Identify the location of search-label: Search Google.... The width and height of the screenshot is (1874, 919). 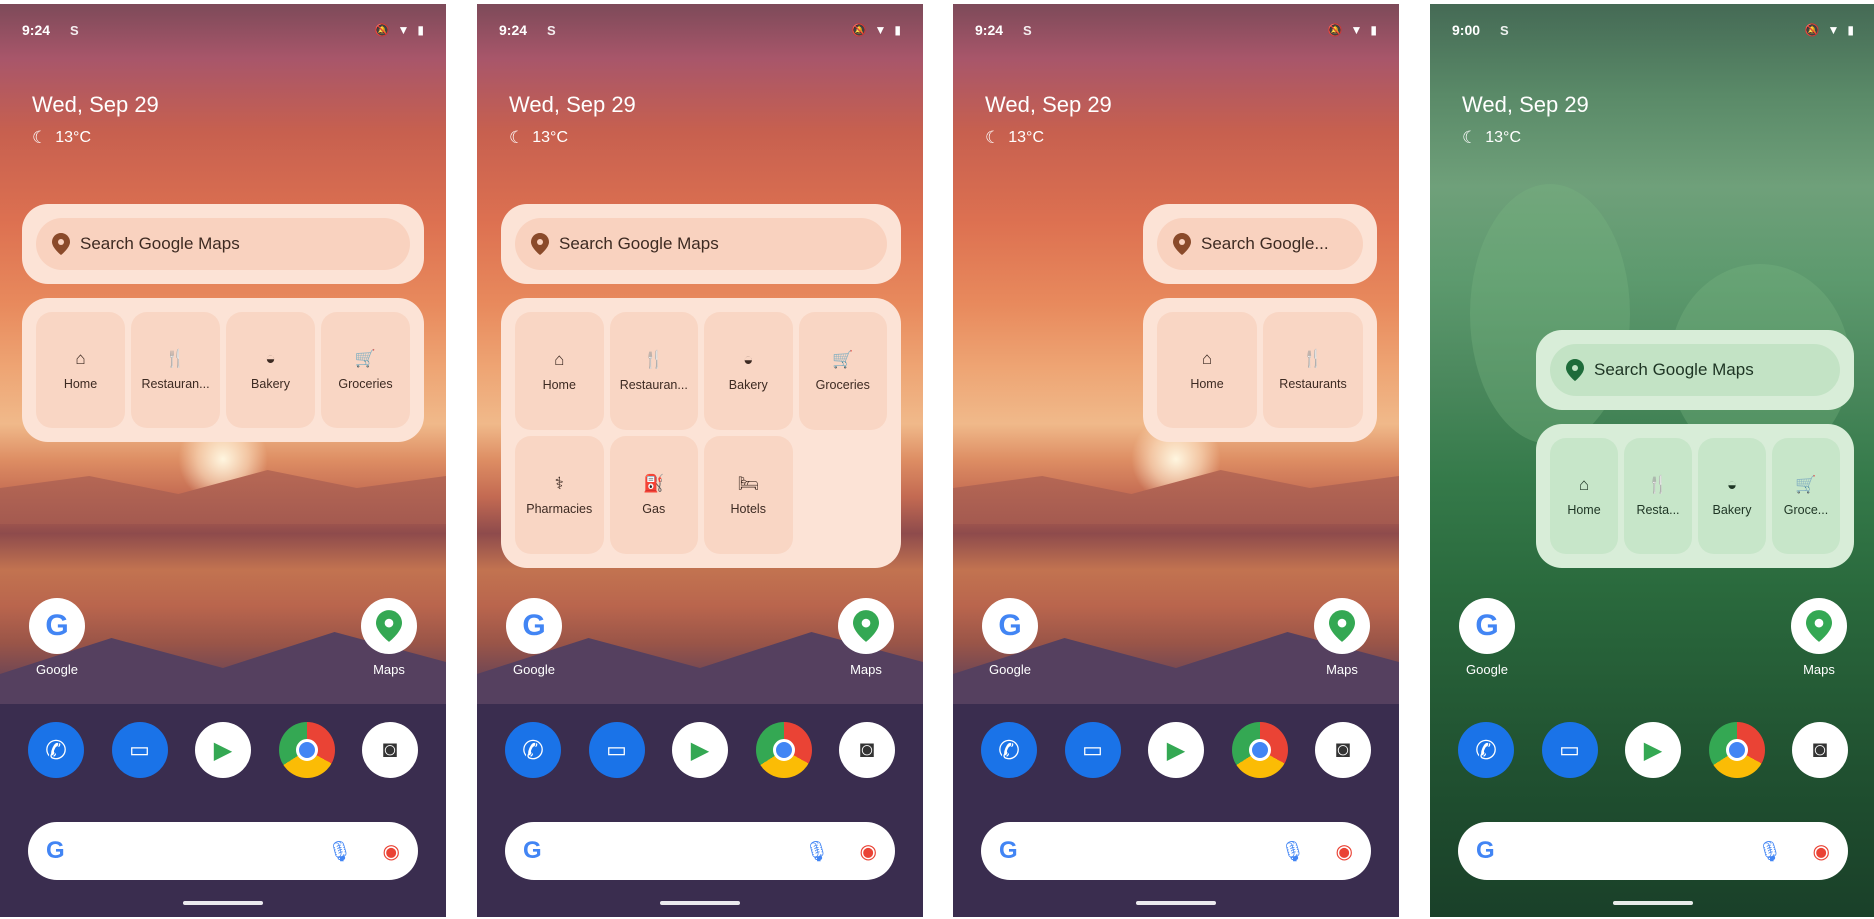
(1265, 243).